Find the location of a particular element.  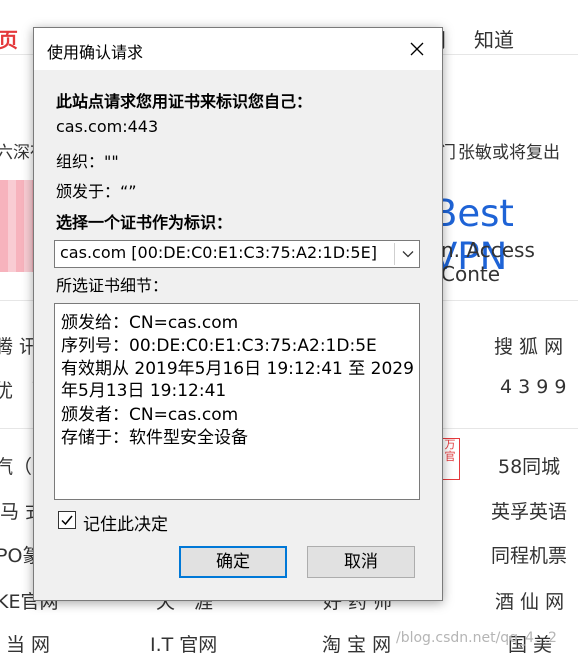

ok-button: 确定 is located at coordinates (233, 562).